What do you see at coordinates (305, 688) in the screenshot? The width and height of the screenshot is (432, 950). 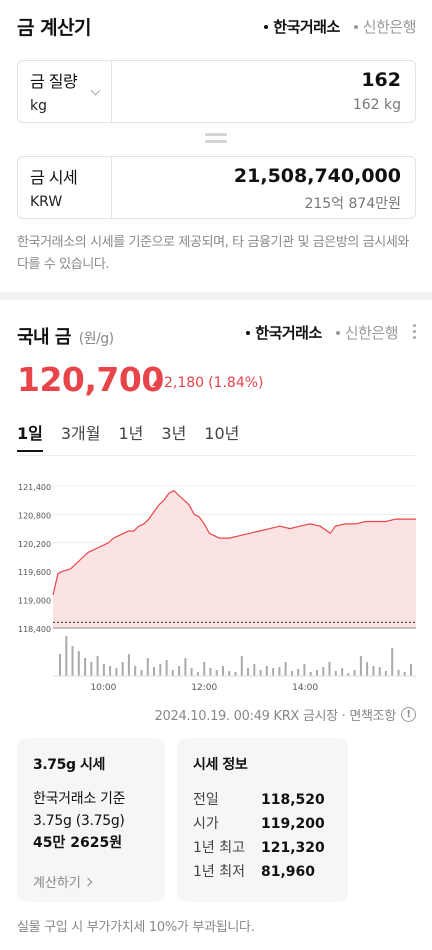 I see `x-tick-label: 14:00` at bounding box center [305, 688].